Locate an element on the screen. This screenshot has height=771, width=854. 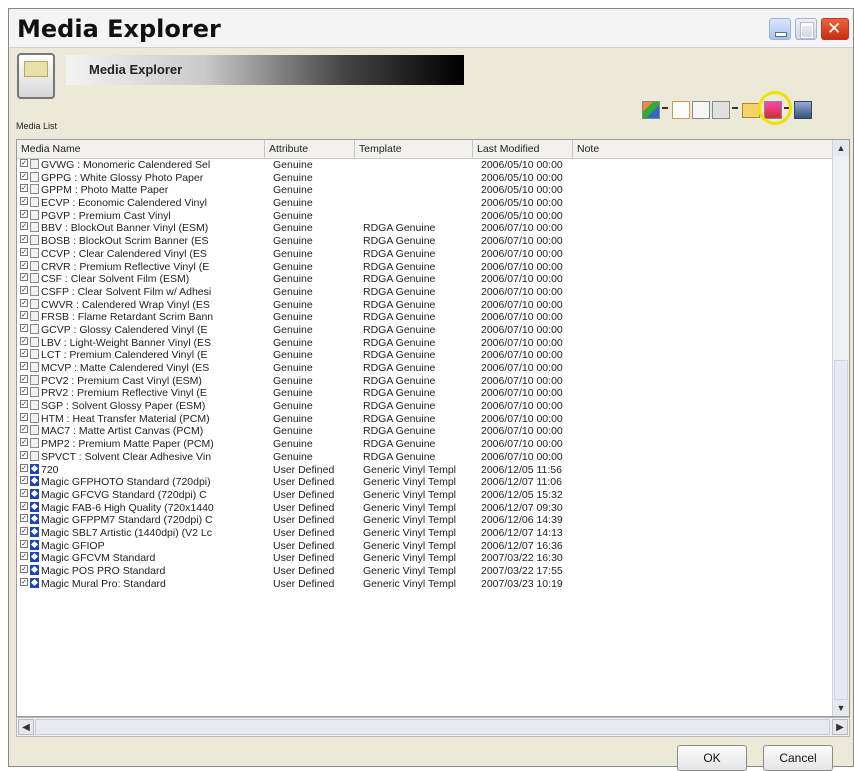
vertical-scrollbar: ▲ ▼ is located at coordinates (840, 428).